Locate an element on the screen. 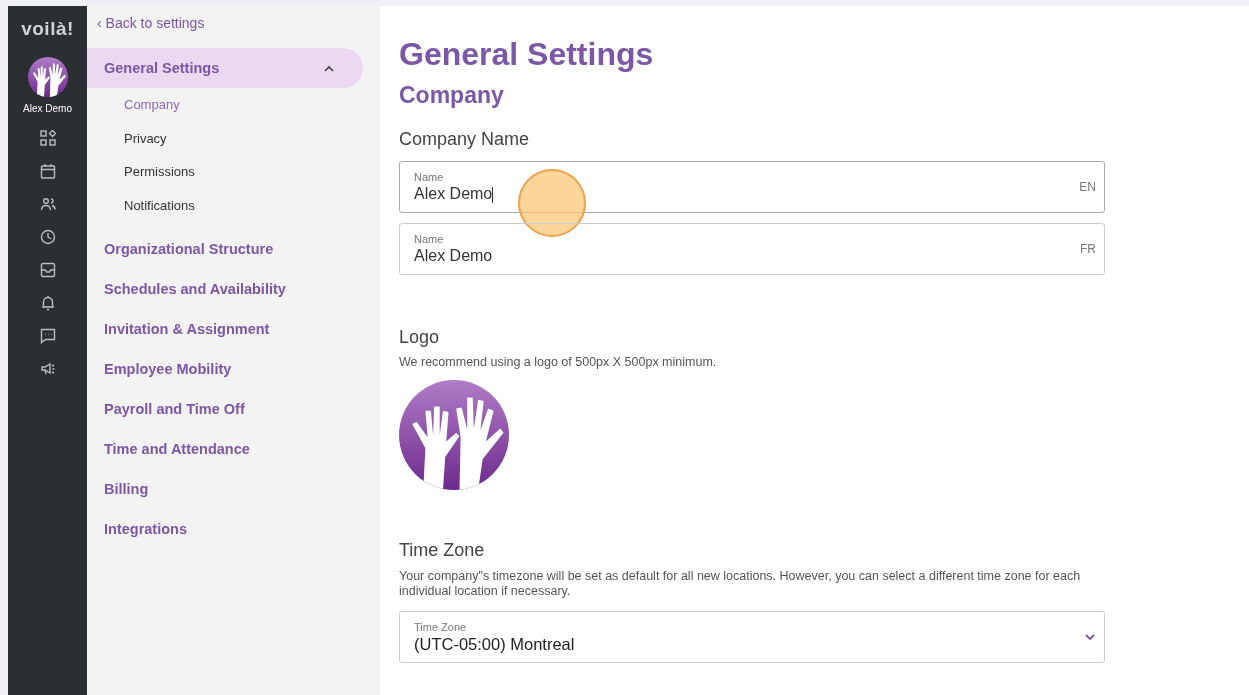  nav-item: Permissions is located at coordinates (233, 172).